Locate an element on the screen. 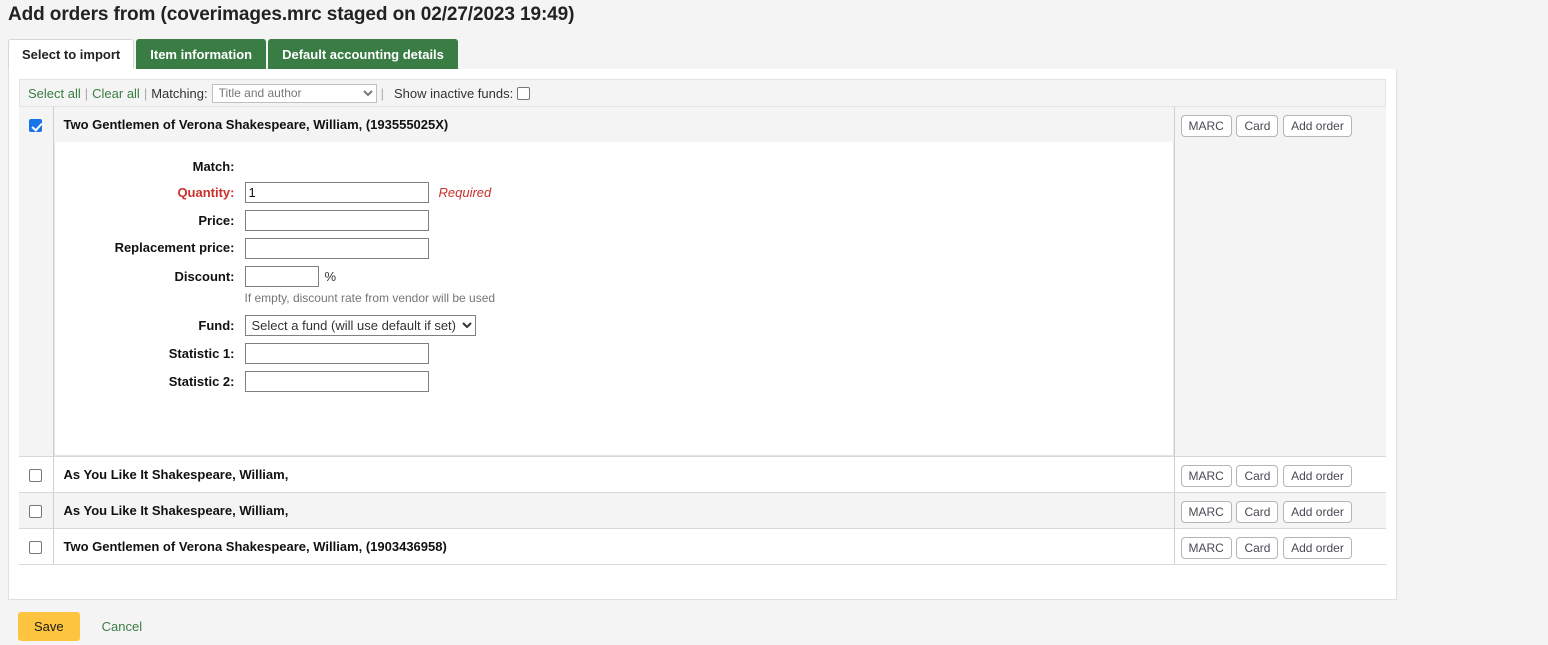 Image resolution: width=1548 pixels, height=645 pixels. statistic2-label: Statistic 2: is located at coordinates (201, 381).